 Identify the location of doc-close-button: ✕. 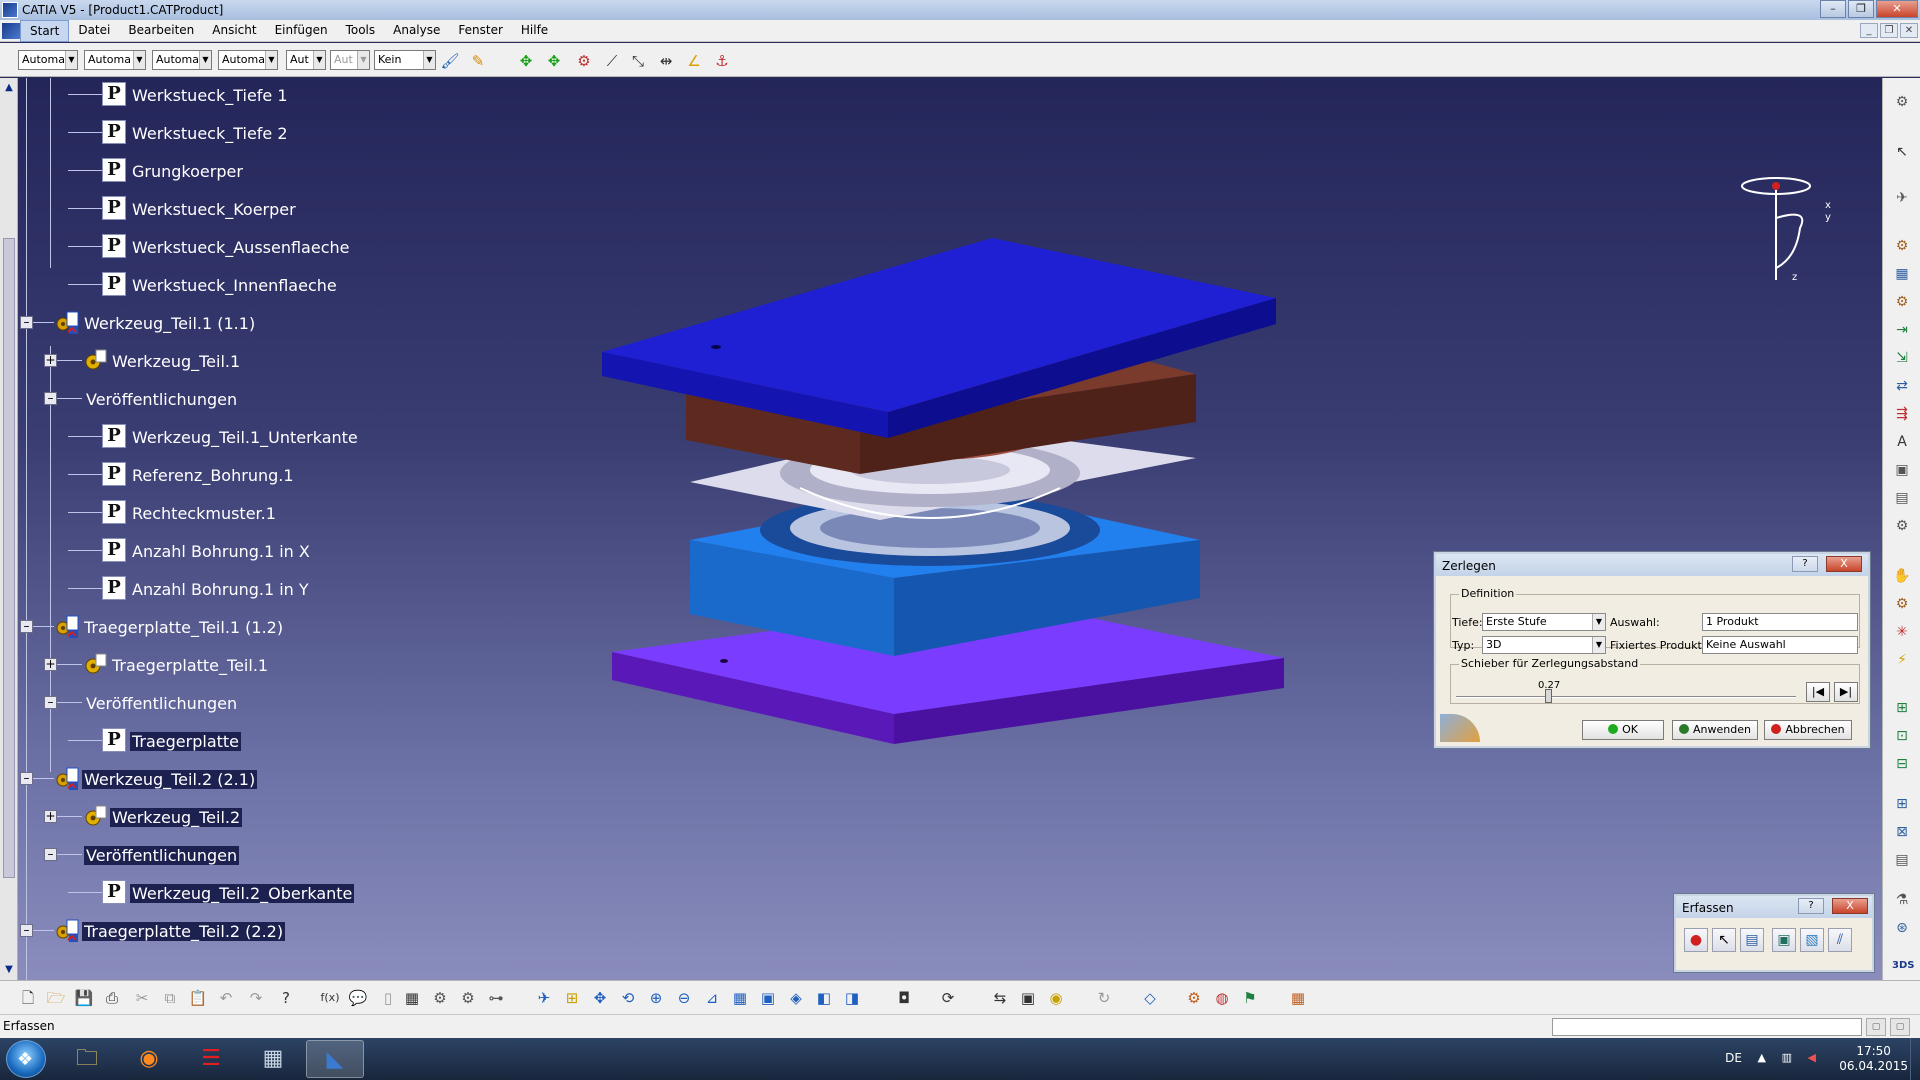
(1909, 30).